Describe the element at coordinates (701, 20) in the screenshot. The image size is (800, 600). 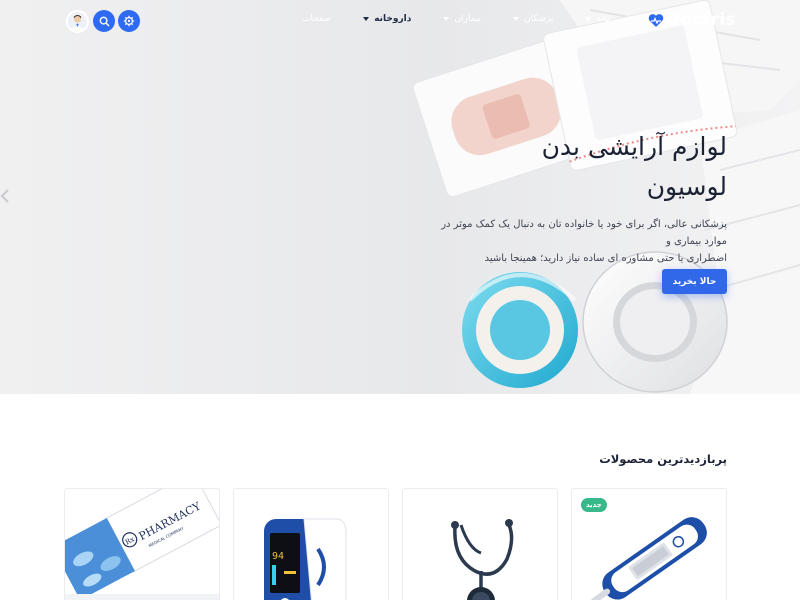
I see `logo-text: Doctris` at that location.